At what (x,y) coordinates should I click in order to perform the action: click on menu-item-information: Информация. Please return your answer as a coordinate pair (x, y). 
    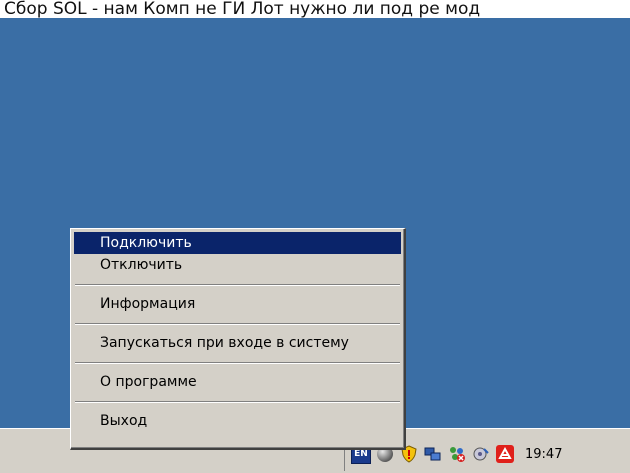
    Looking at the image, I should click on (237, 304).